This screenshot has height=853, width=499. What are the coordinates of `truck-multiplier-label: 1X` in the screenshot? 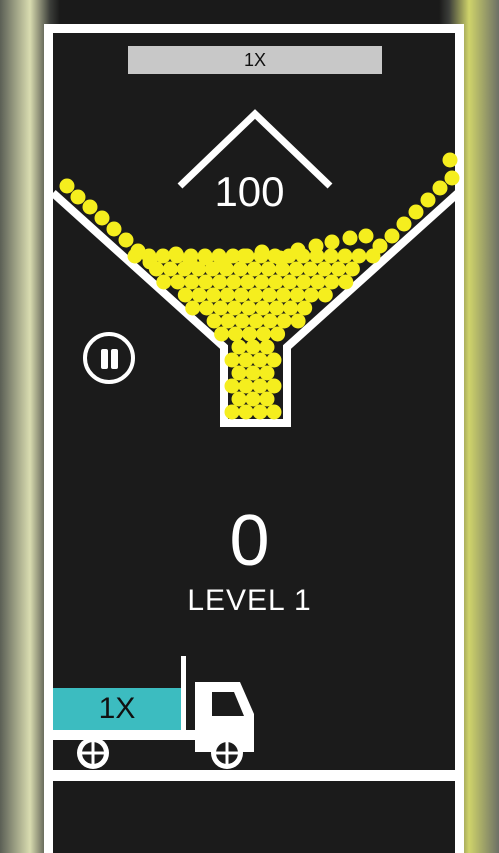 It's located at (117, 708).